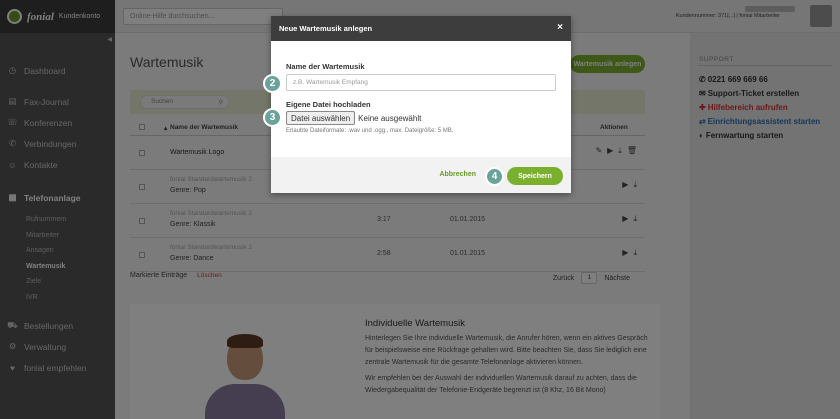 The image size is (840, 419). What do you see at coordinates (535, 176) in the screenshot?
I see `save-button: Speichern` at bounding box center [535, 176].